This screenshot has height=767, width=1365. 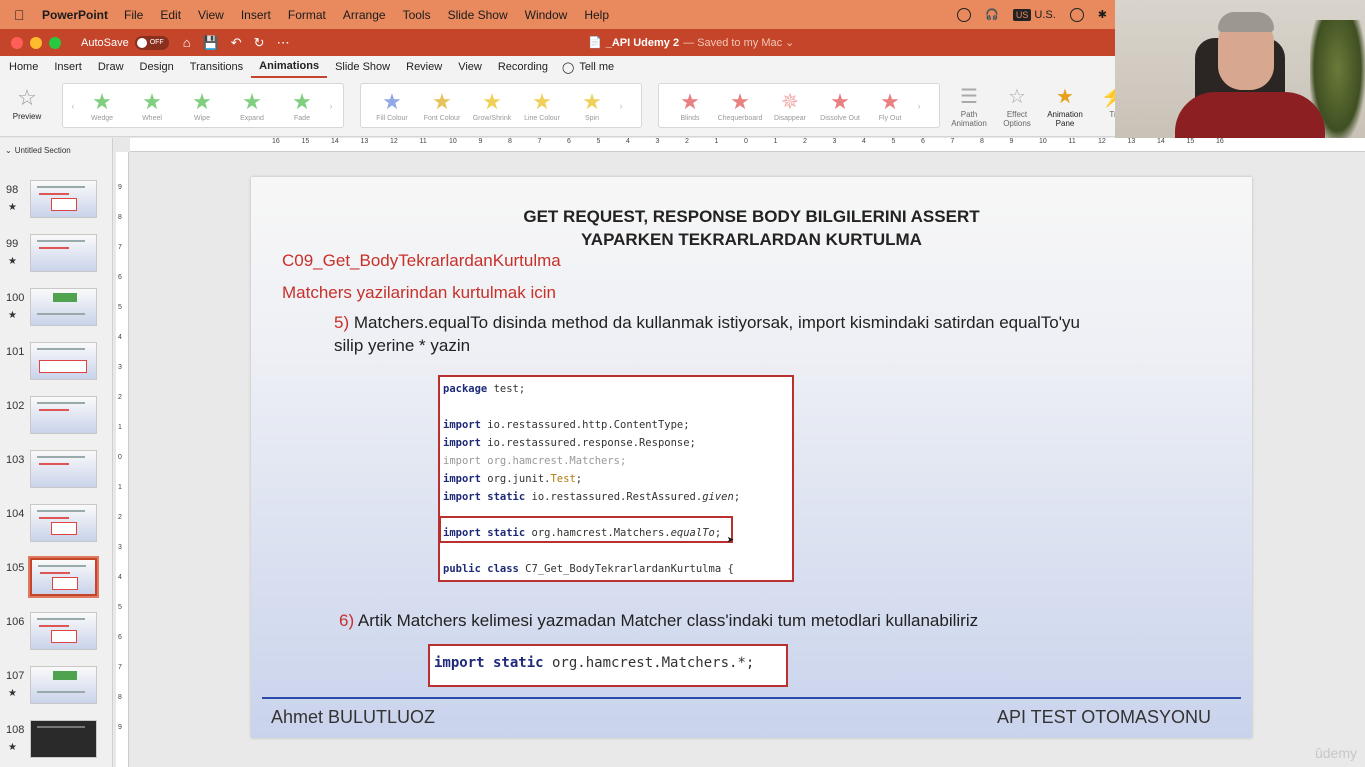 I want to click on slide-thumbnail-106: 106, so click(x=56, y=634).